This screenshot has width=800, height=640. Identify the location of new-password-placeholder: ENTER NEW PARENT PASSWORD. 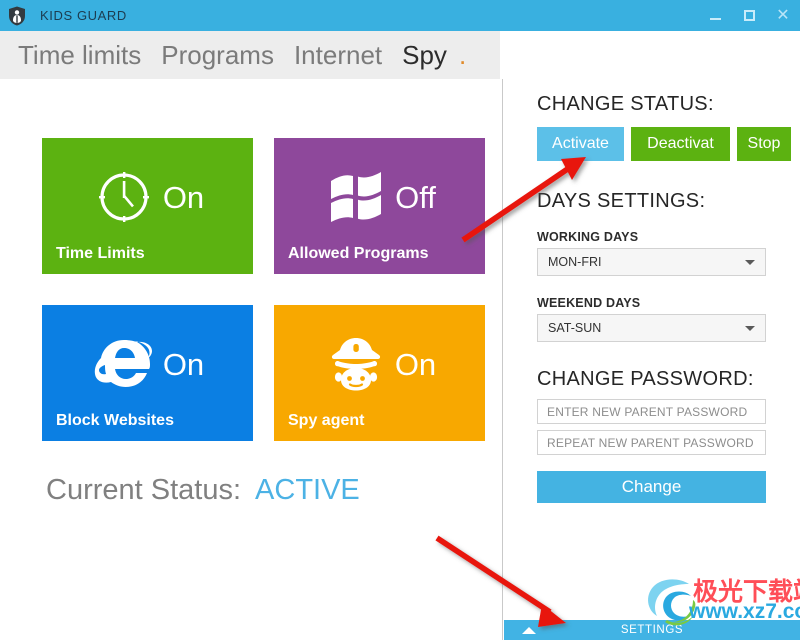
(647, 411).